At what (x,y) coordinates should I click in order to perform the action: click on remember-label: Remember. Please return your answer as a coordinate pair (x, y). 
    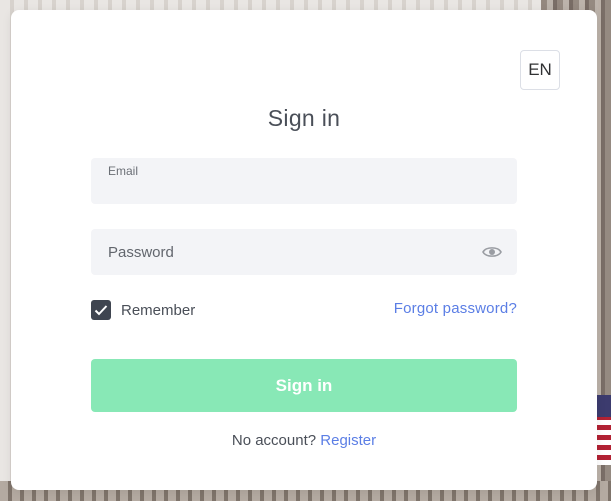
    Looking at the image, I should click on (158, 310).